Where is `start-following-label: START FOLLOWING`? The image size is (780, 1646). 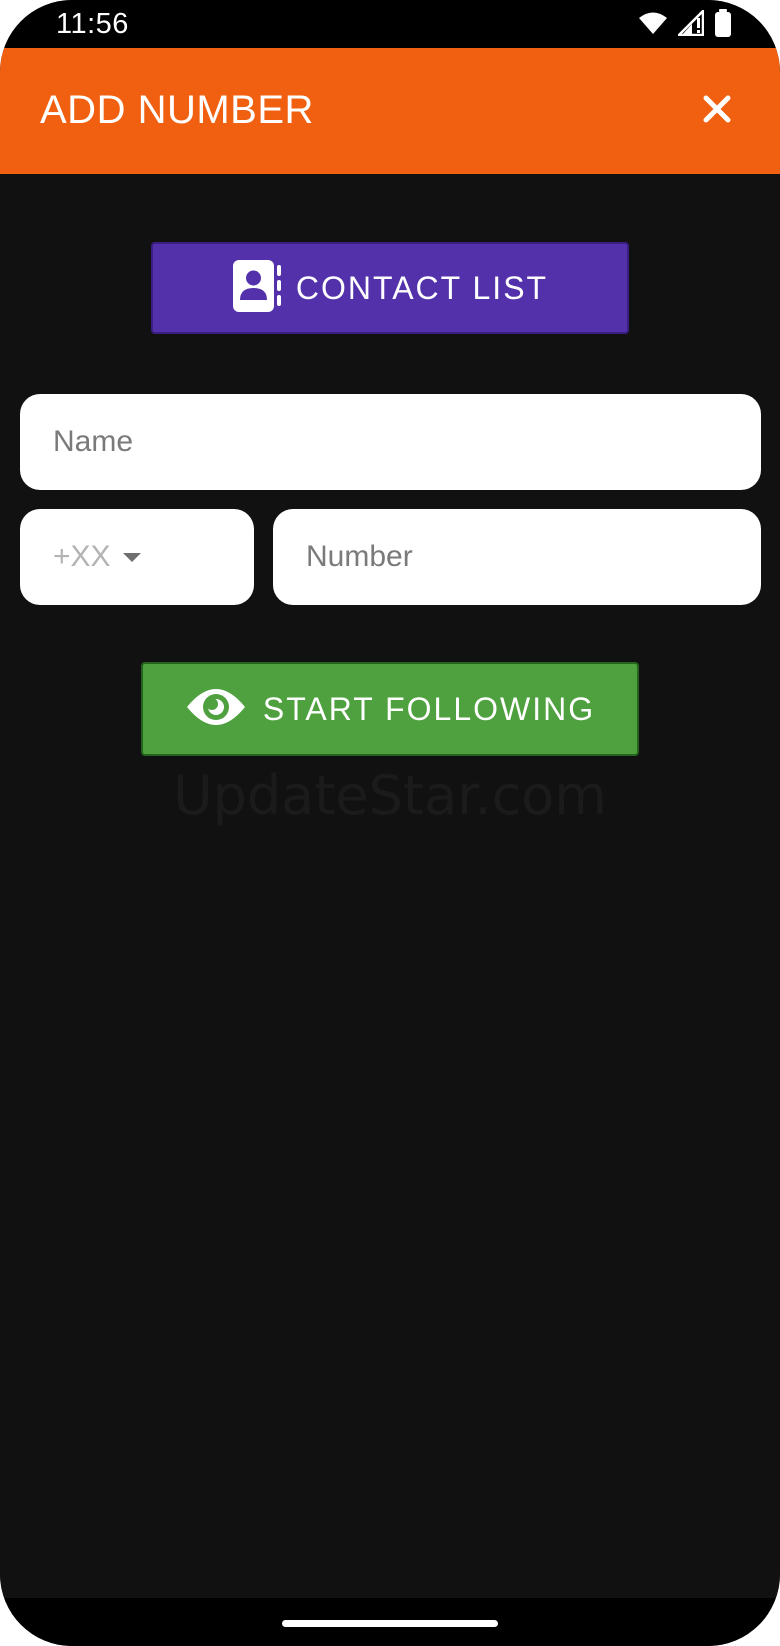
start-following-label: START FOLLOWING is located at coordinates (429, 708).